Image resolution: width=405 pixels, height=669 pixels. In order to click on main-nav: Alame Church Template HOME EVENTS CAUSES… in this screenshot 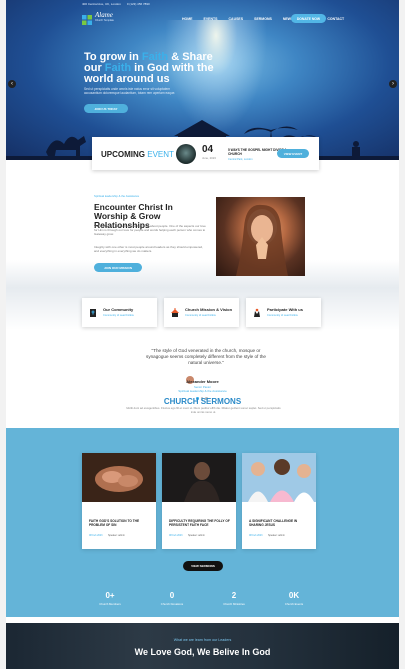, I will do `click(202, 20)`.